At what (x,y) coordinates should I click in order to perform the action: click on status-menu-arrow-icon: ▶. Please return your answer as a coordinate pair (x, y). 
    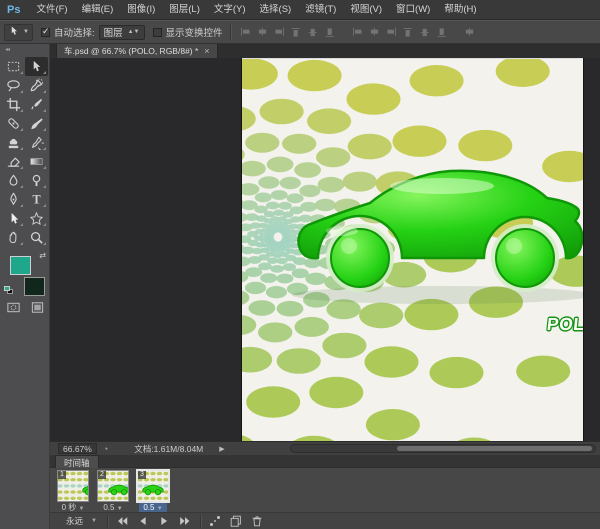
    Looking at the image, I should click on (221, 449).